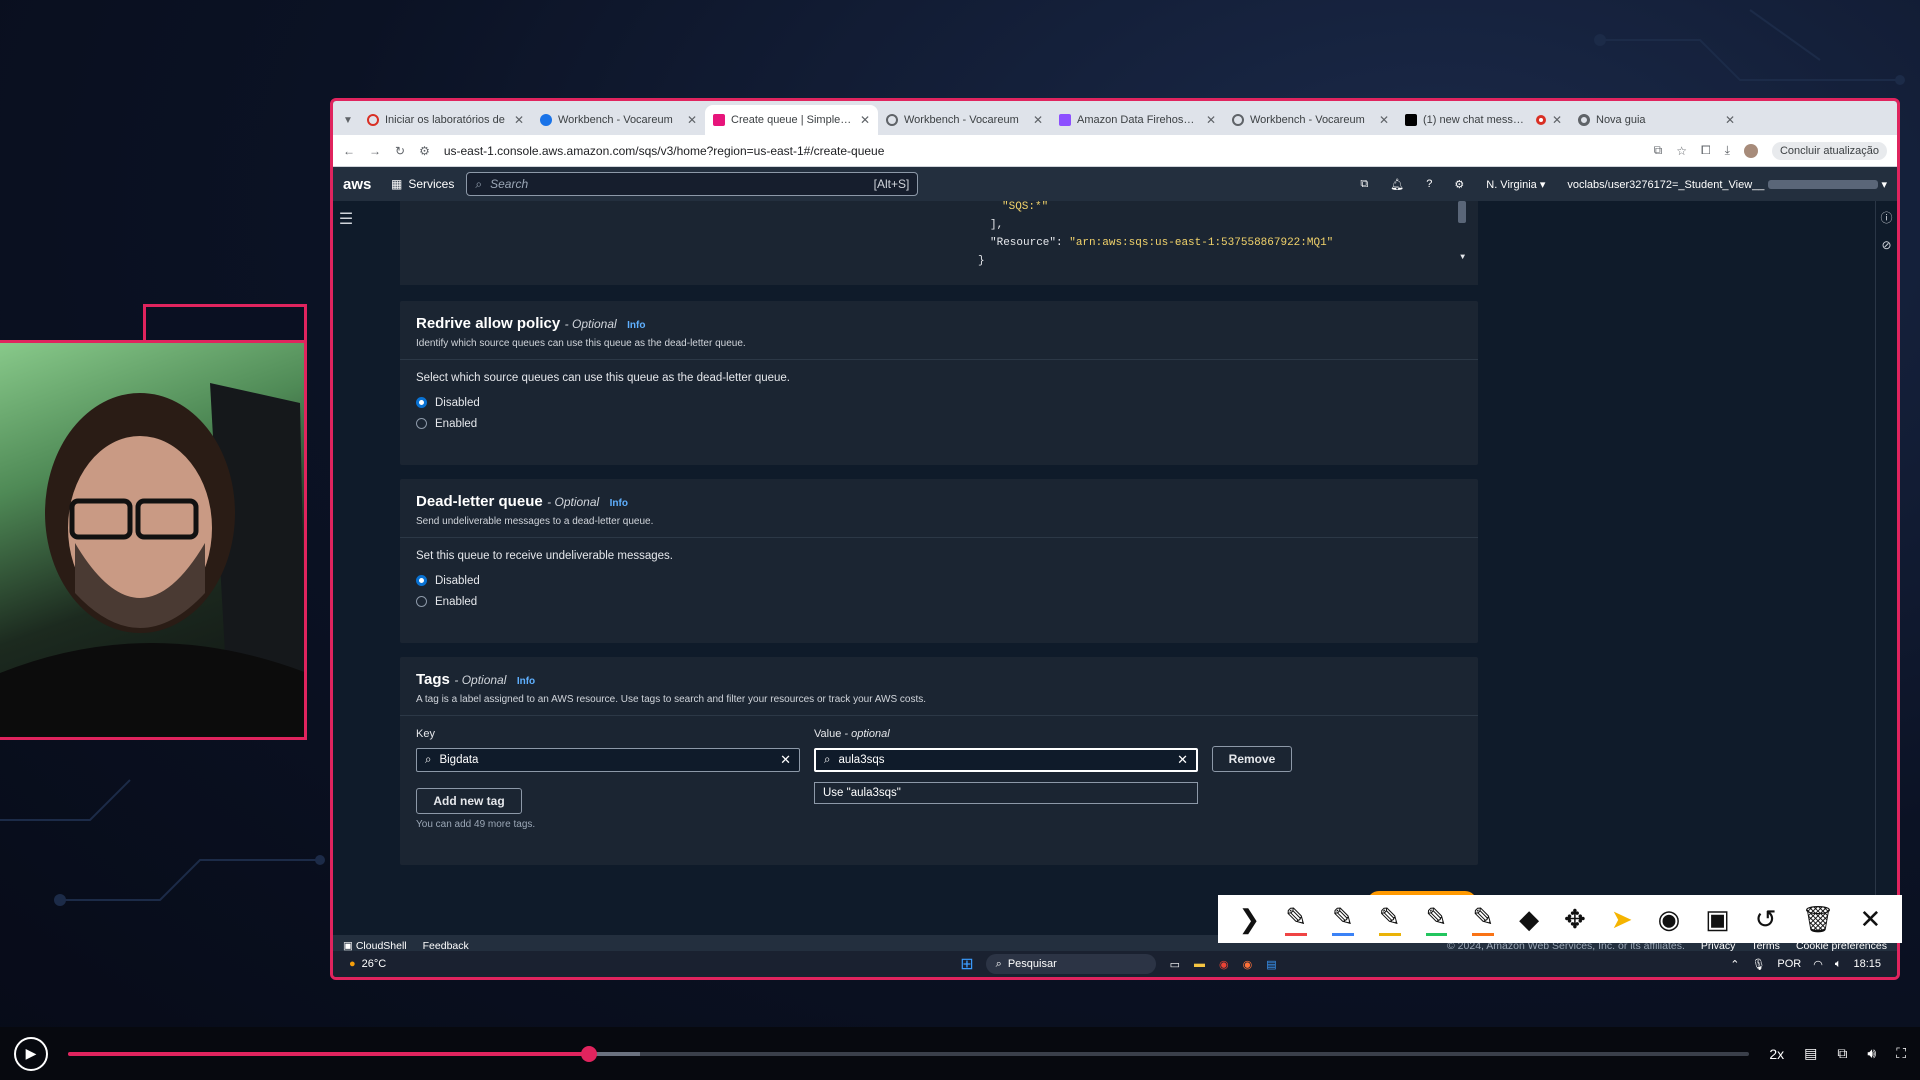 The height and width of the screenshot is (1080, 1920). I want to click on pen-red-icon: ✎, so click(1296, 919).